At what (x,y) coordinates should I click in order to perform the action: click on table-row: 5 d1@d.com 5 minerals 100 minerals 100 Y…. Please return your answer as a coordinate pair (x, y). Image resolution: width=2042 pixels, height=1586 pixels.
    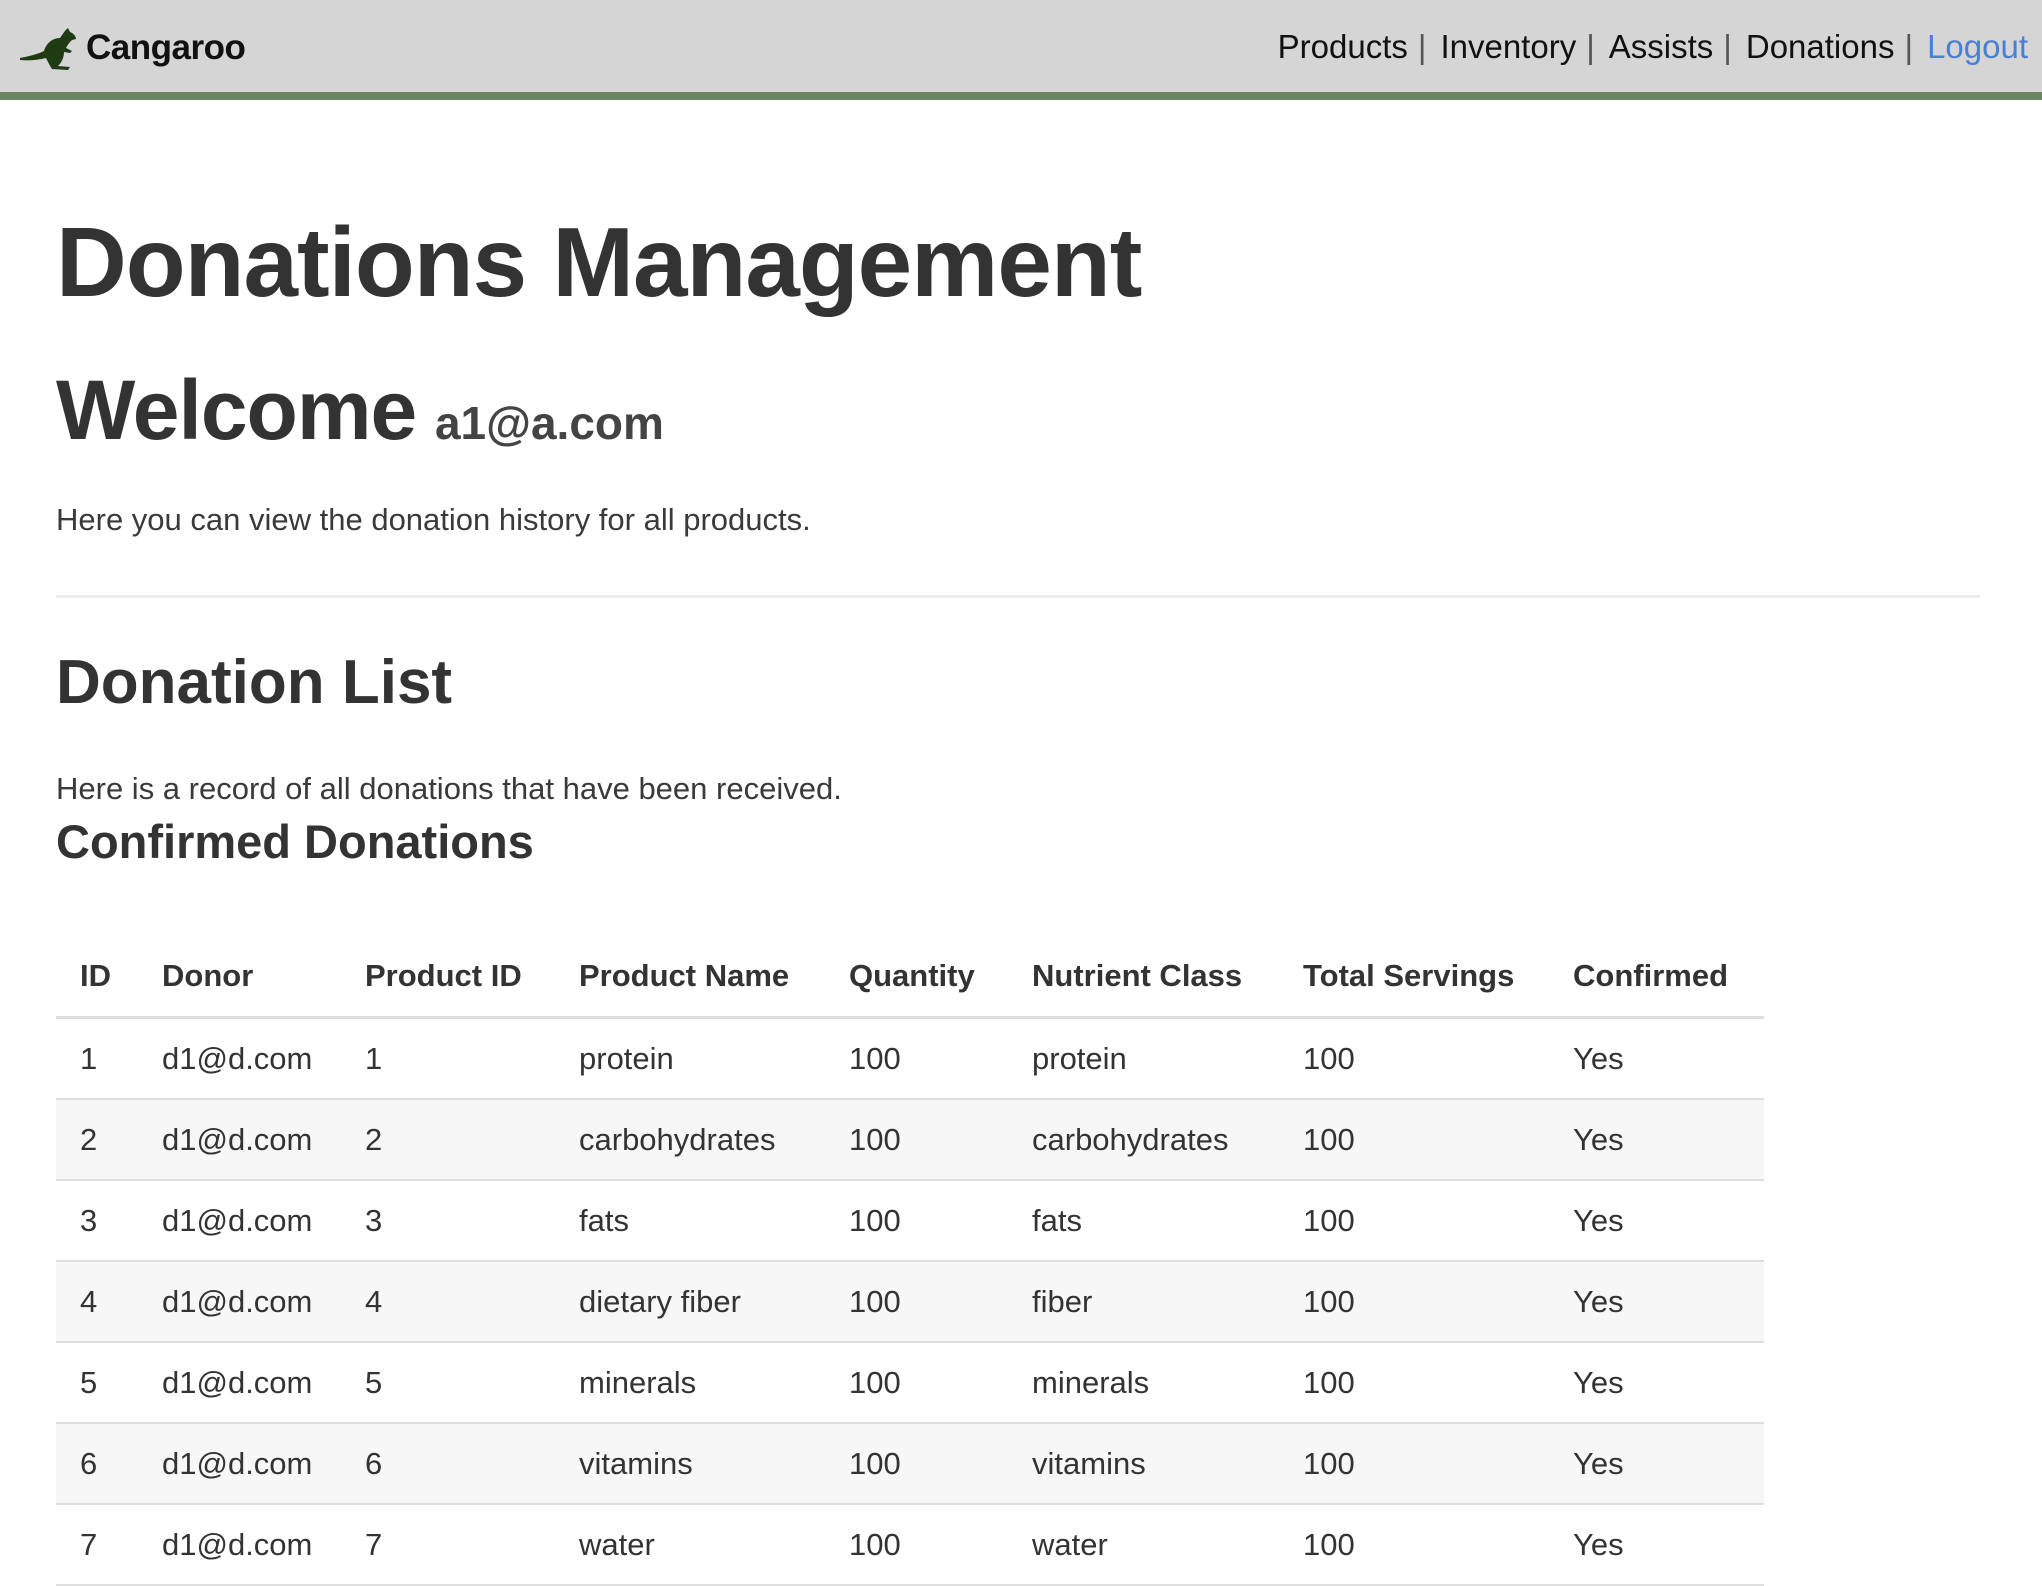
    Looking at the image, I should click on (910, 1383).